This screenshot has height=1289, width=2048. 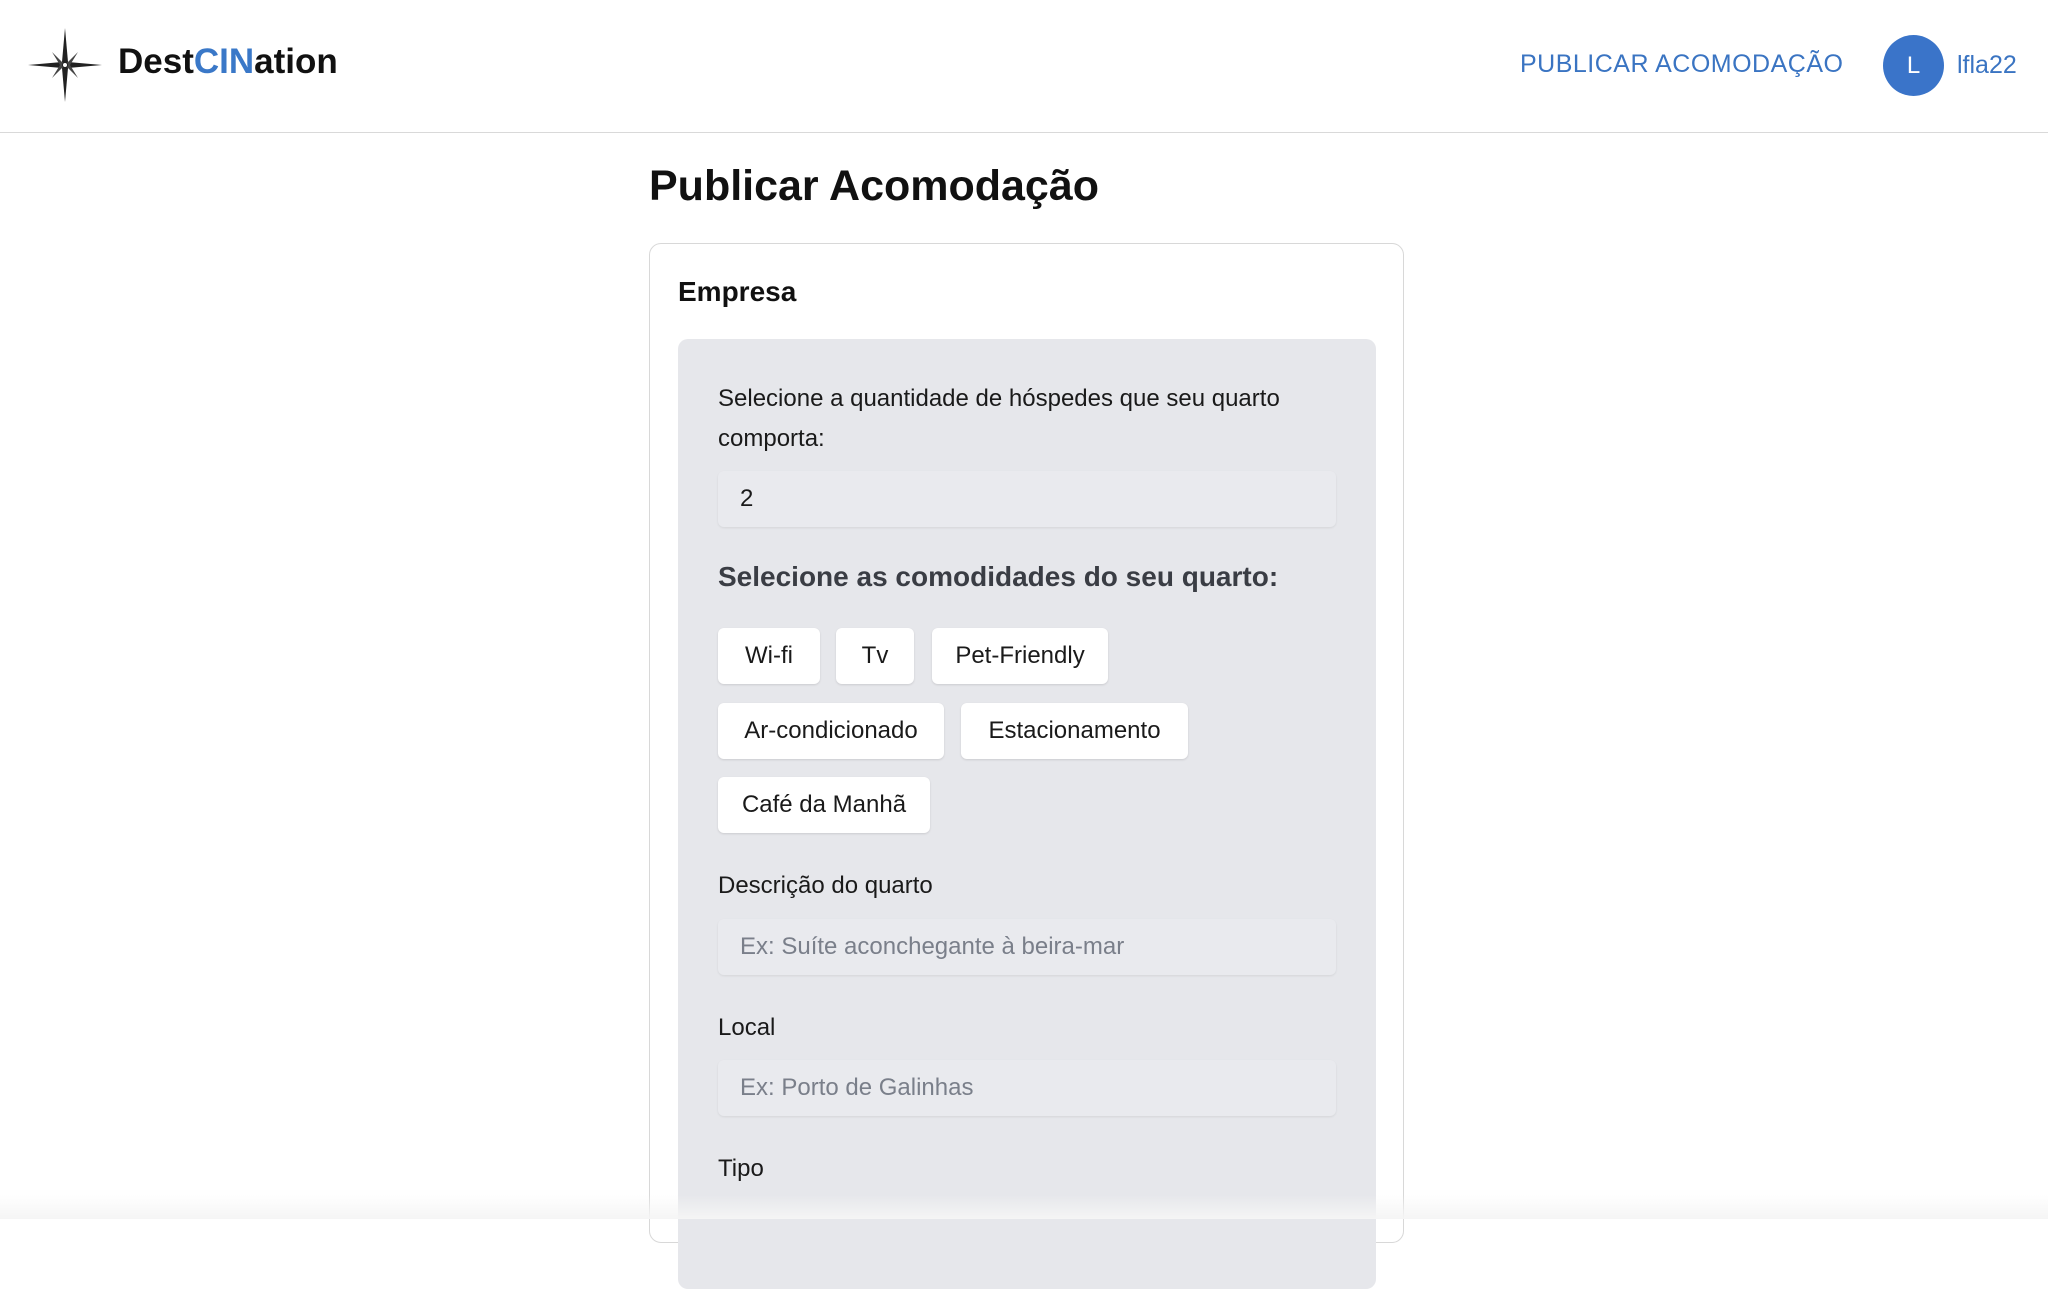 What do you see at coordinates (998, 576) in the screenshot?
I see `amenities-title: Selecione as comodidades do seu quarto:` at bounding box center [998, 576].